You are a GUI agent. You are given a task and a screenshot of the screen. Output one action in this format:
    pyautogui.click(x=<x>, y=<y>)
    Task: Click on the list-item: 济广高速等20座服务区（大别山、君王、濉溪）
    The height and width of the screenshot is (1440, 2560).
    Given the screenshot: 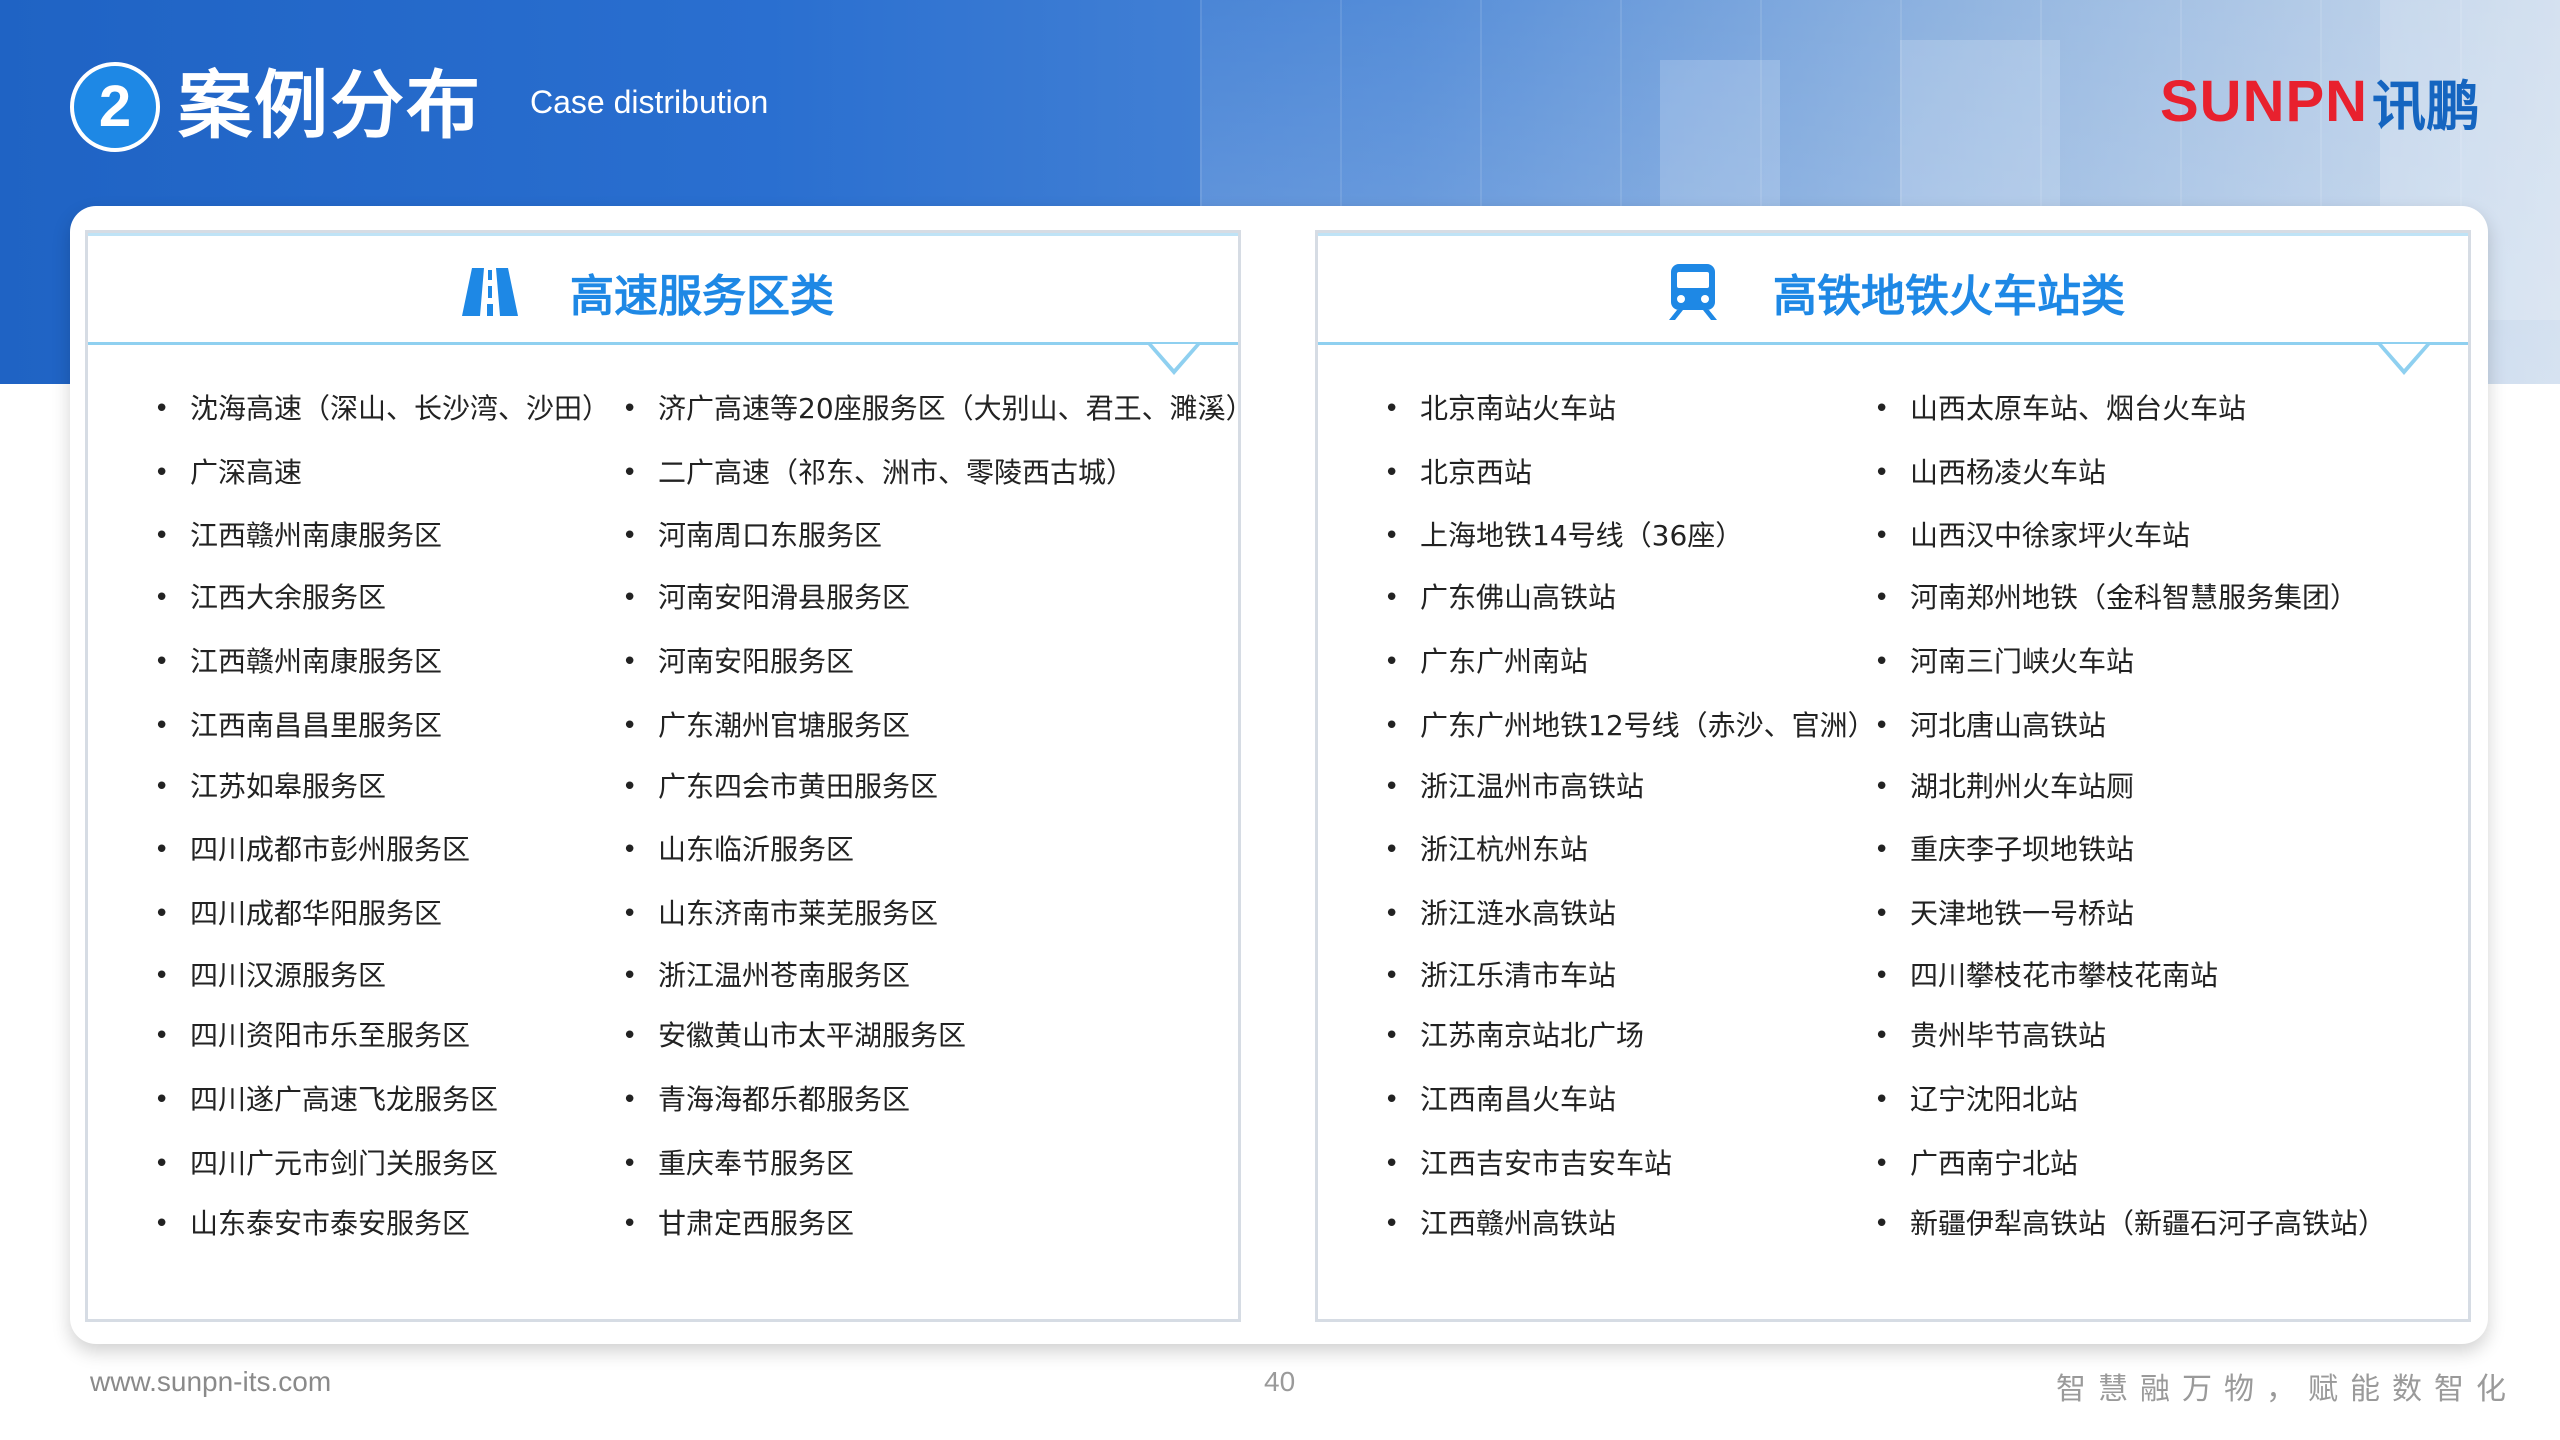 What is the action you would take?
    pyautogui.click(x=938, y=409)
    